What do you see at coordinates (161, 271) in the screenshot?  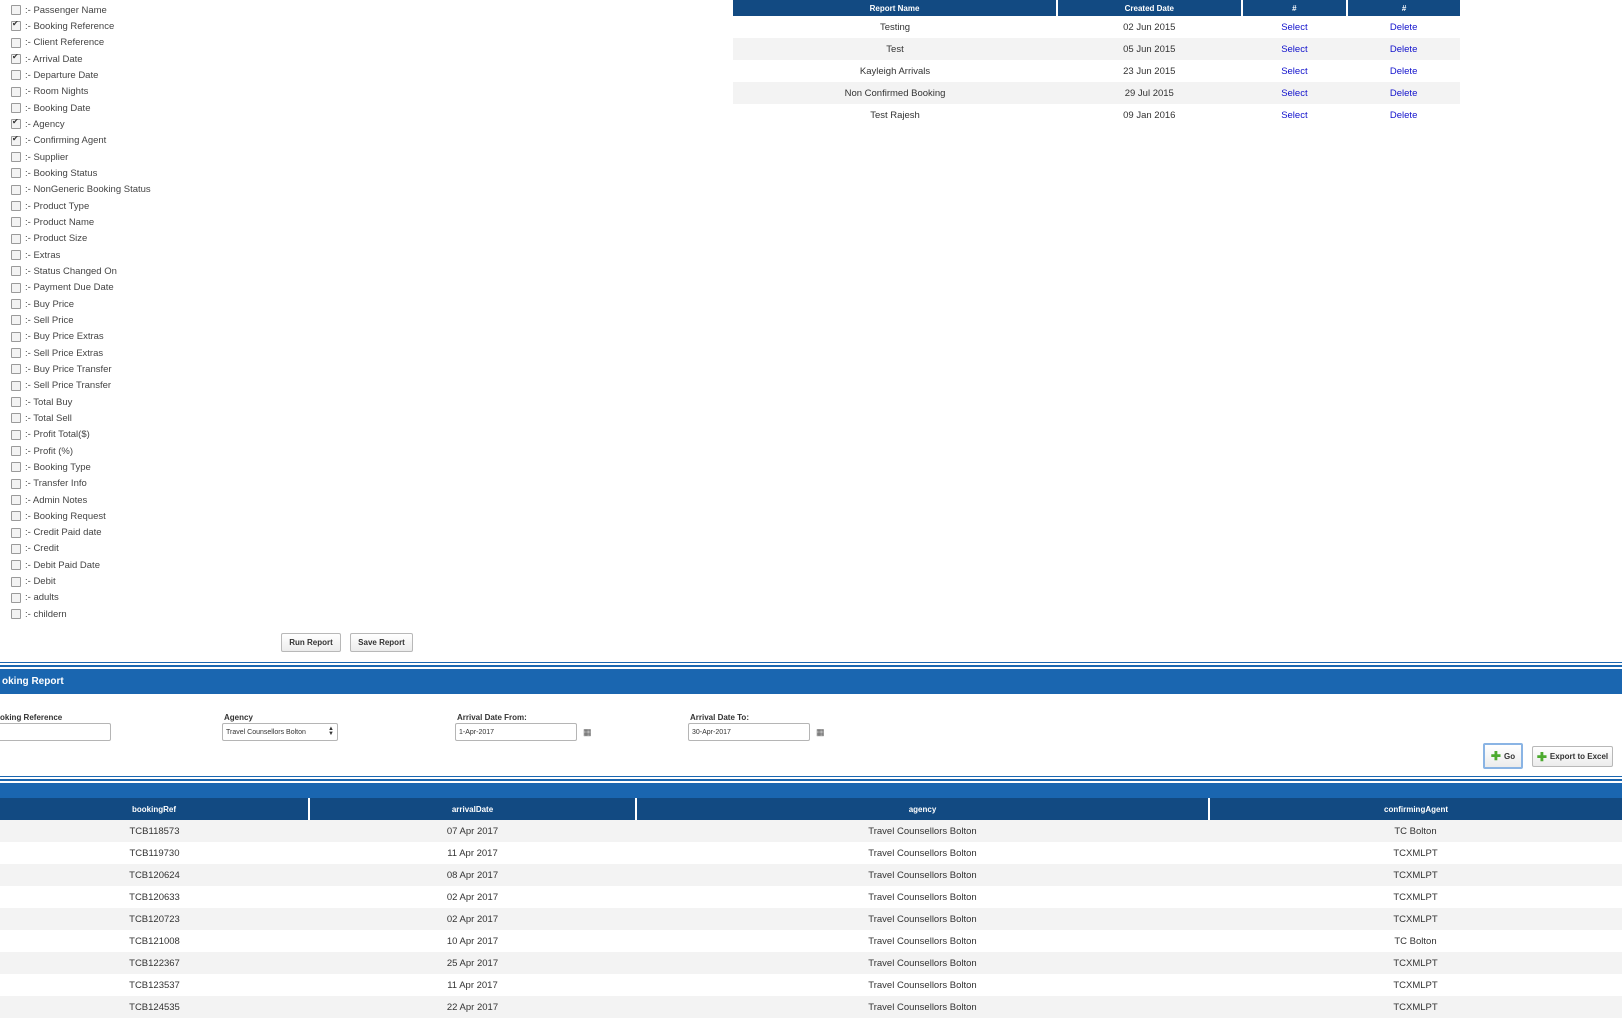 I see `field-option-row: :- Status Changed On` at bounding box center [161, 271].